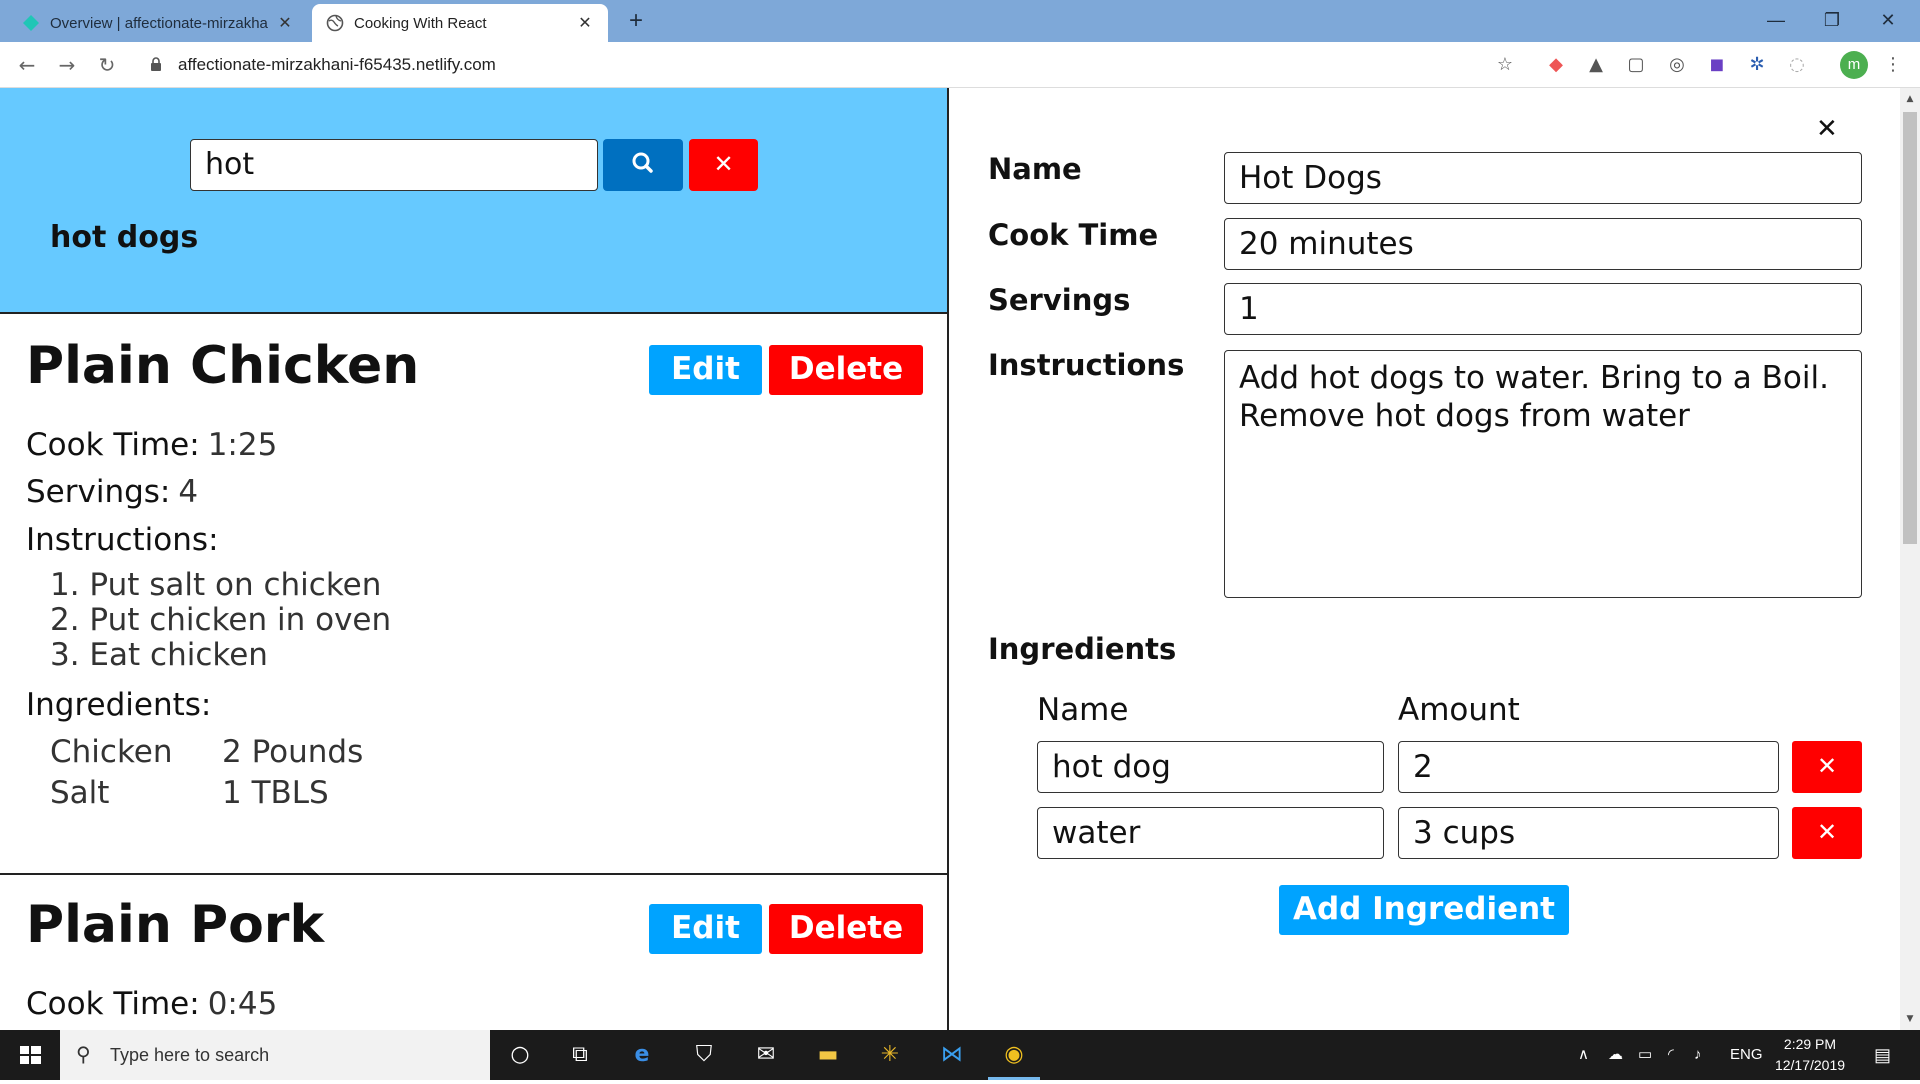 The width and height of the screenshot is (1920, 1084). I want to click on tab-title: Overview | affectionate-mirzakha, so click(159, 23).